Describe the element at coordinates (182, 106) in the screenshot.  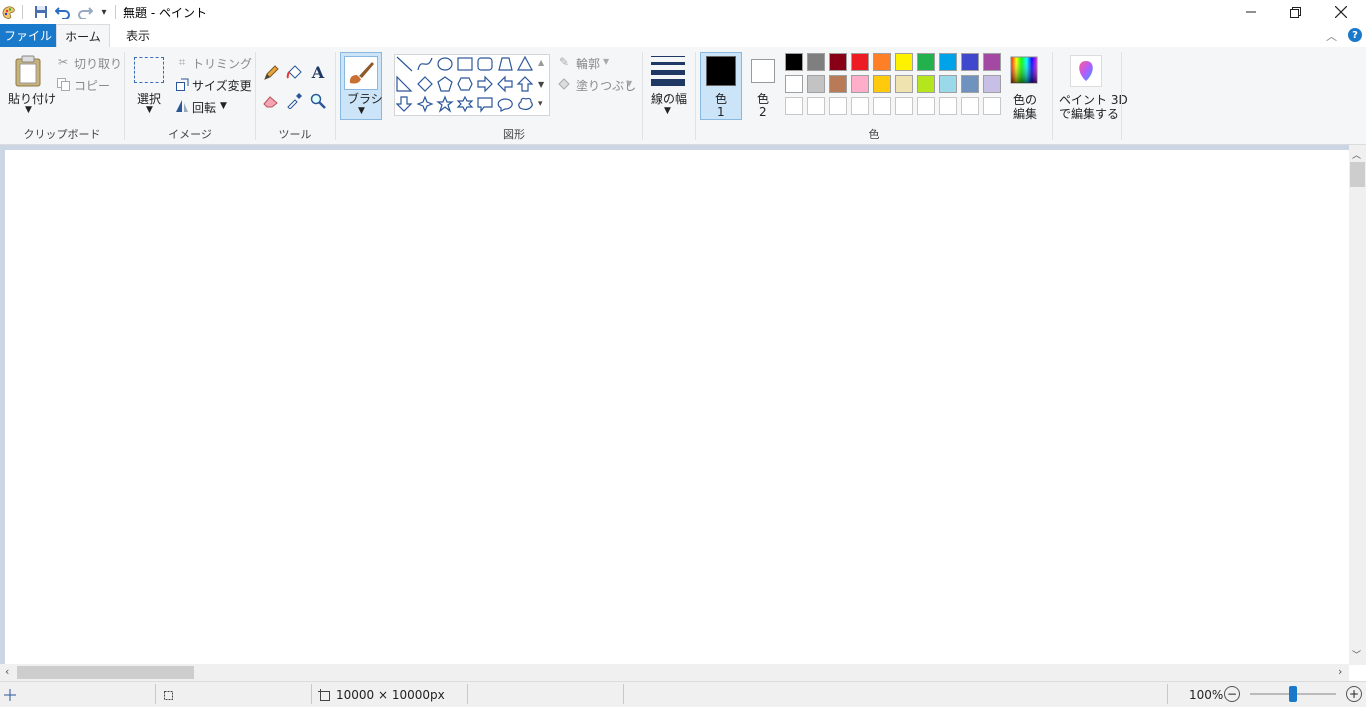
I see `rotate-icon` at that location.